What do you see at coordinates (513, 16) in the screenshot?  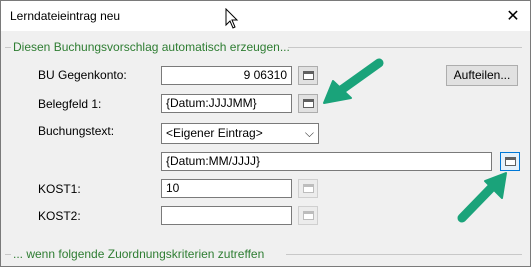 I see `close-button: ✕` at bounding box center [513, 16].